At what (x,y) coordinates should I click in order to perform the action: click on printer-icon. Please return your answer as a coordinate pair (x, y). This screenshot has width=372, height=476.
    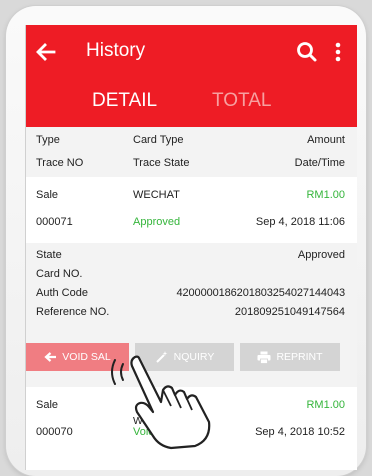
    Looking at the image, I should click on (264, 357).